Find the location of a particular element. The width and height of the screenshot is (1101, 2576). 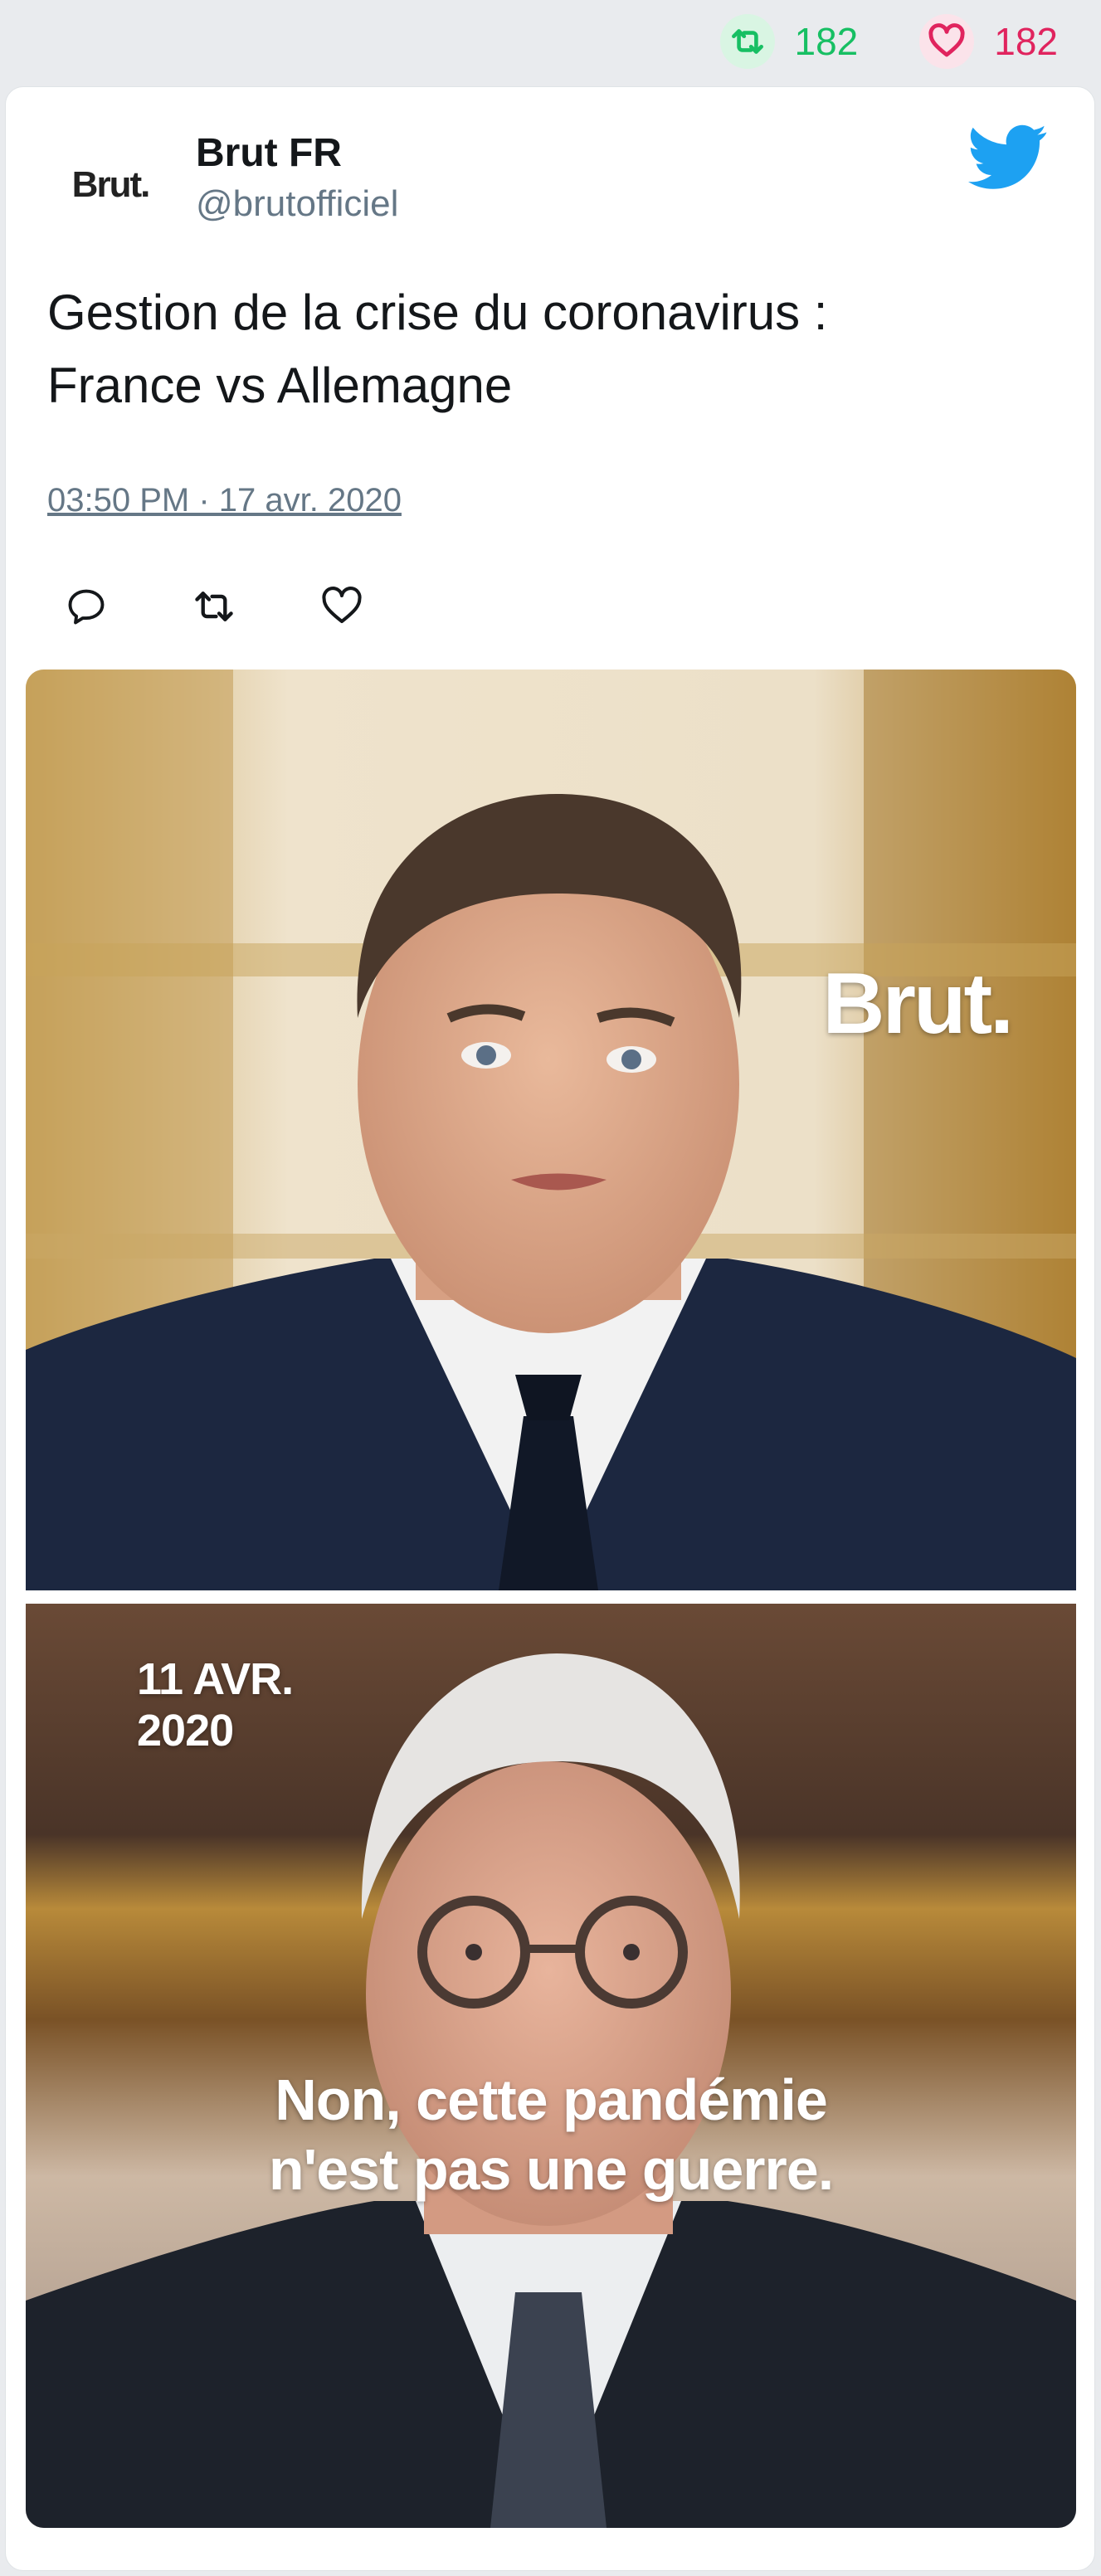

tweet-actions is located at coordinates (214, 606).